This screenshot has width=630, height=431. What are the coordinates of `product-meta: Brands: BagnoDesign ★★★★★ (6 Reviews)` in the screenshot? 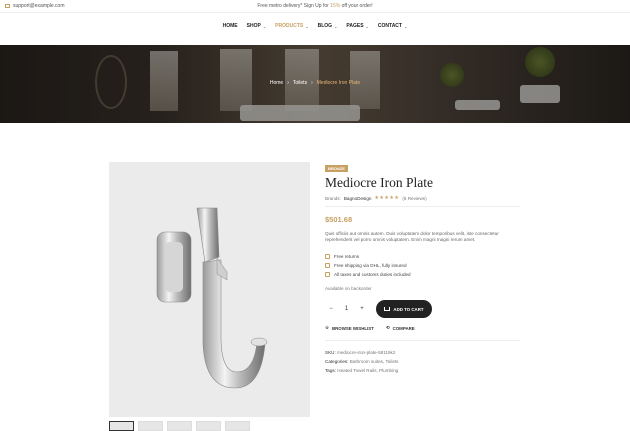 It's located at (376, 198).